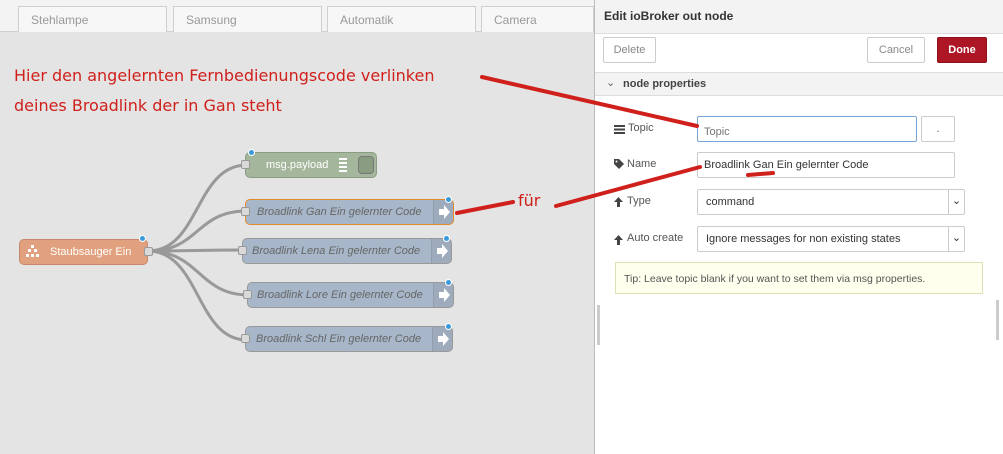 This screenshot has height=454, width=1003. What do you see at coordinates (896, 50) in the screenshot?
I see `cancel-button: Cancel` at bounding box center [896, 50].